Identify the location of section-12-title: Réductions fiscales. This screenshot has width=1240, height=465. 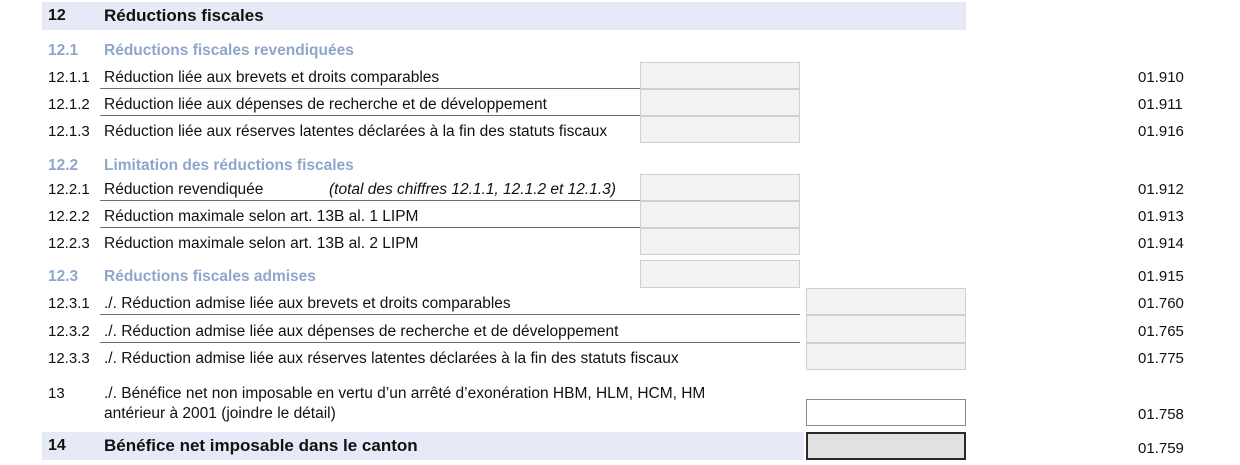
(184, 15).